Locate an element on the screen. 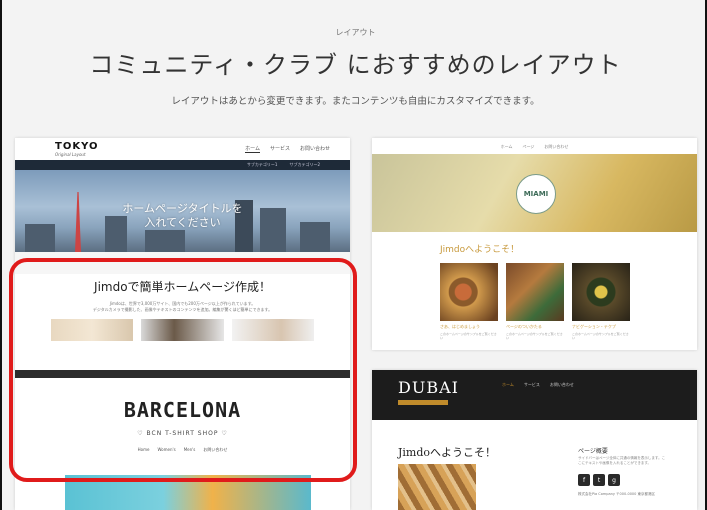 The height and width of the screenshot is (510, 707). miami-logo-badge: MIAMI is located at coordinates (536, 194).